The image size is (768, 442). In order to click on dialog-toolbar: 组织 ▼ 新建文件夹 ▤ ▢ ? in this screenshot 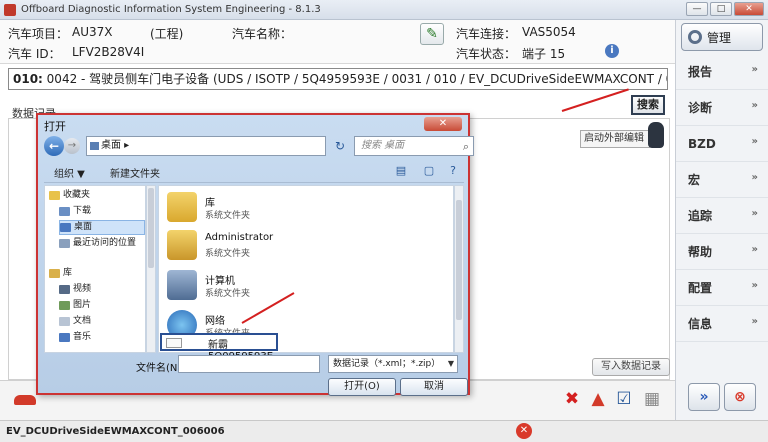, I will do `click(254, 172)`.